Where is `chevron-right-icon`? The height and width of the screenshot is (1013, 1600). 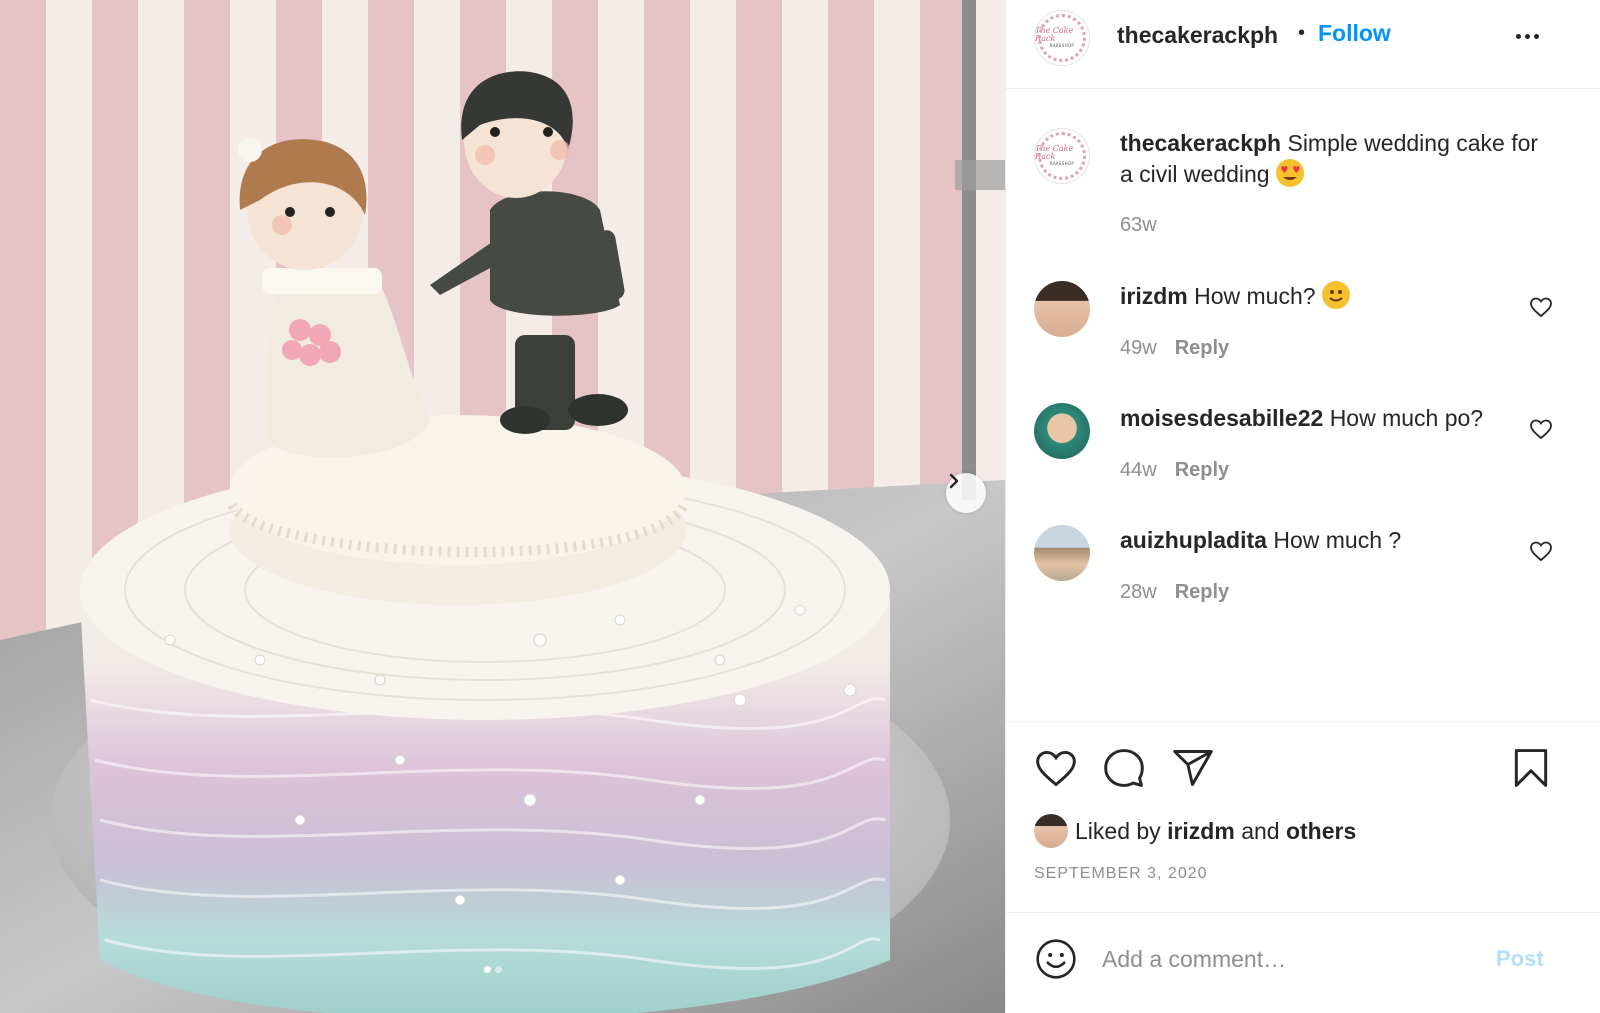
chevron-right-icon is located at coordinates (954, 481).